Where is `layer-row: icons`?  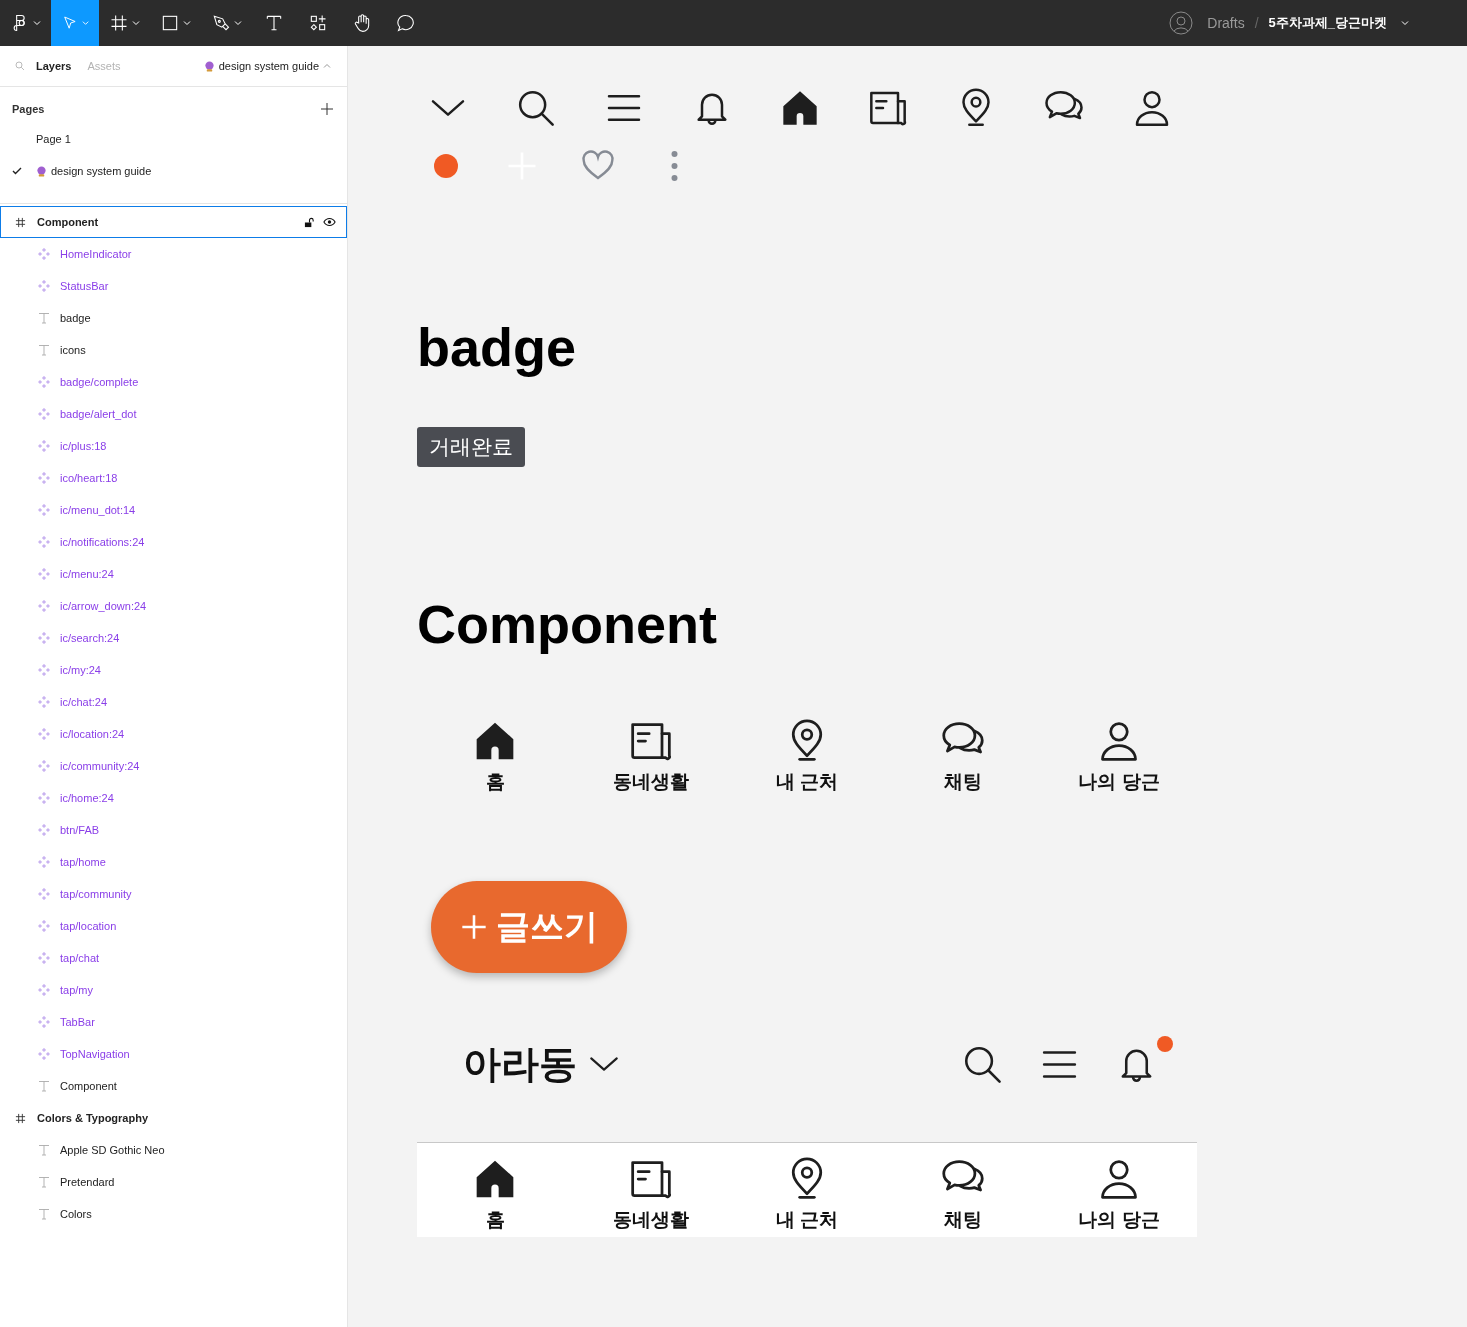 layer-row: icons is located at coordinates (173, 350).